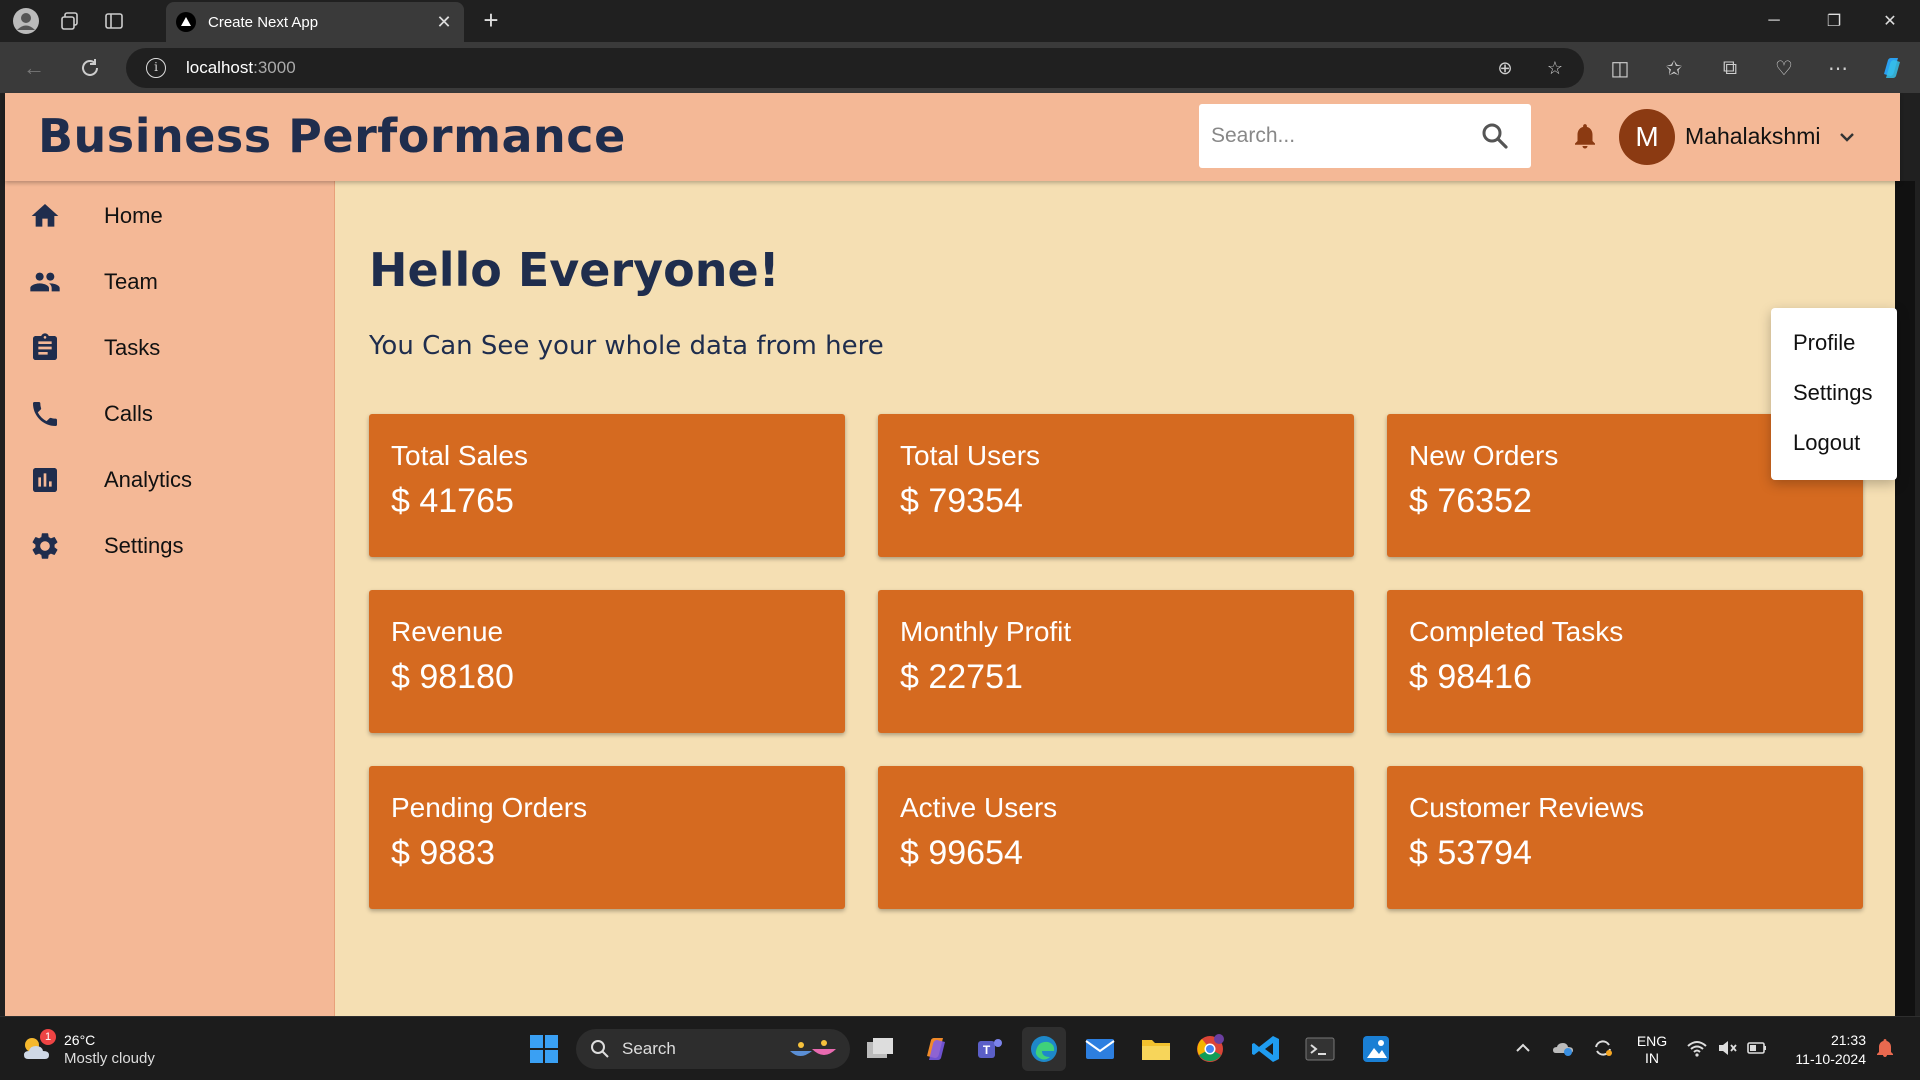  Describe the element at coordinates (1620, 68) in the screenshot. I see `split-screen-icon: ◫` at that location.